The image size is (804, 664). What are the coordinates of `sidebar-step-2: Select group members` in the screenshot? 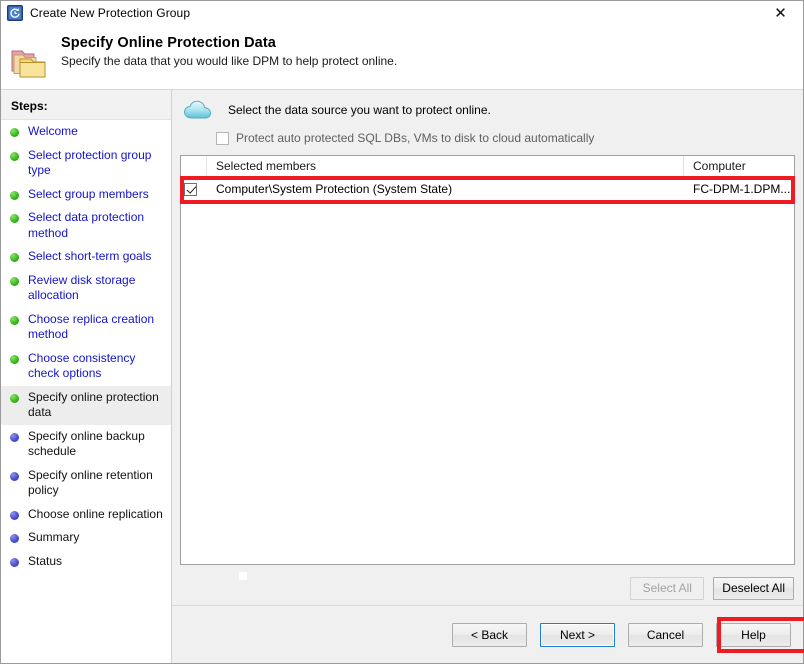 It's located at (86, 195).